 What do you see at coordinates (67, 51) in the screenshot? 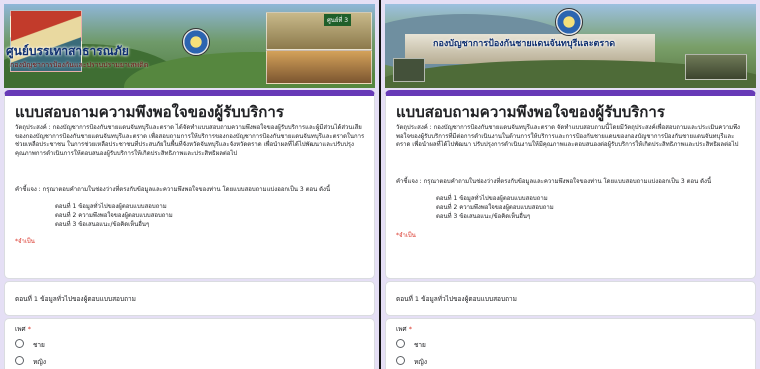
I see `banner-title: ศูนย์บรรเทาสาธารณภัย` at bounding box center [67, 51].